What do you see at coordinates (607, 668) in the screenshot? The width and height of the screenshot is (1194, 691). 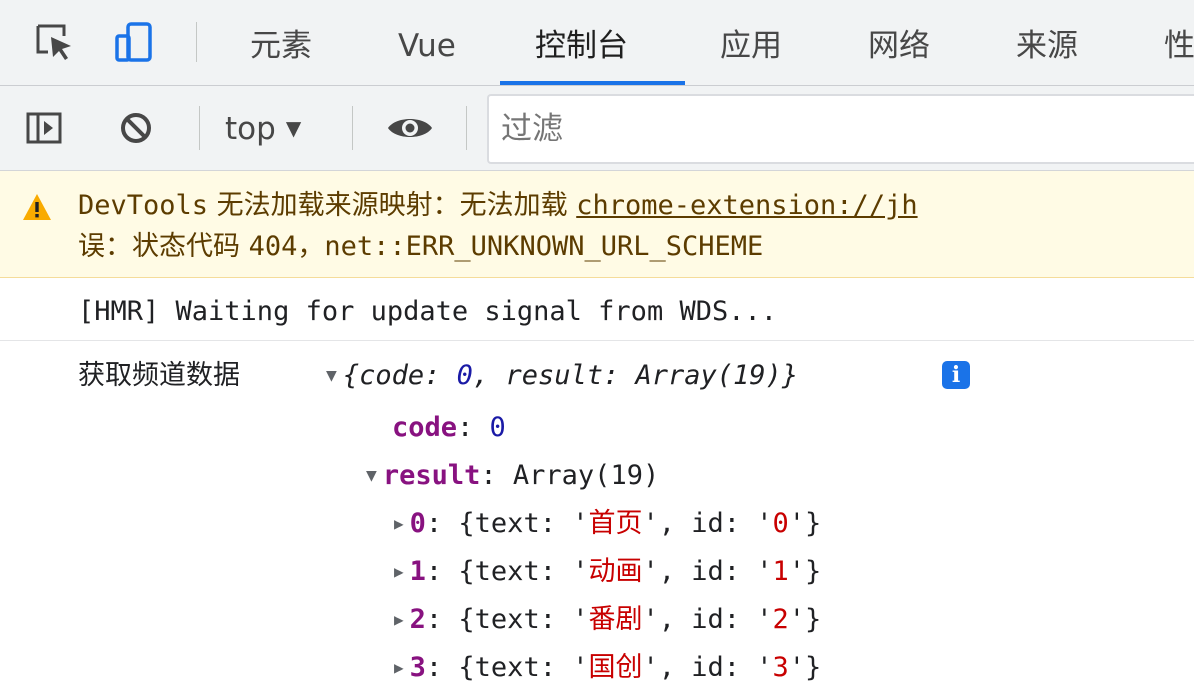 I see `array-item: ▶ 3: {text: '国创', id: '3'}` at bounding box center [607, 668].